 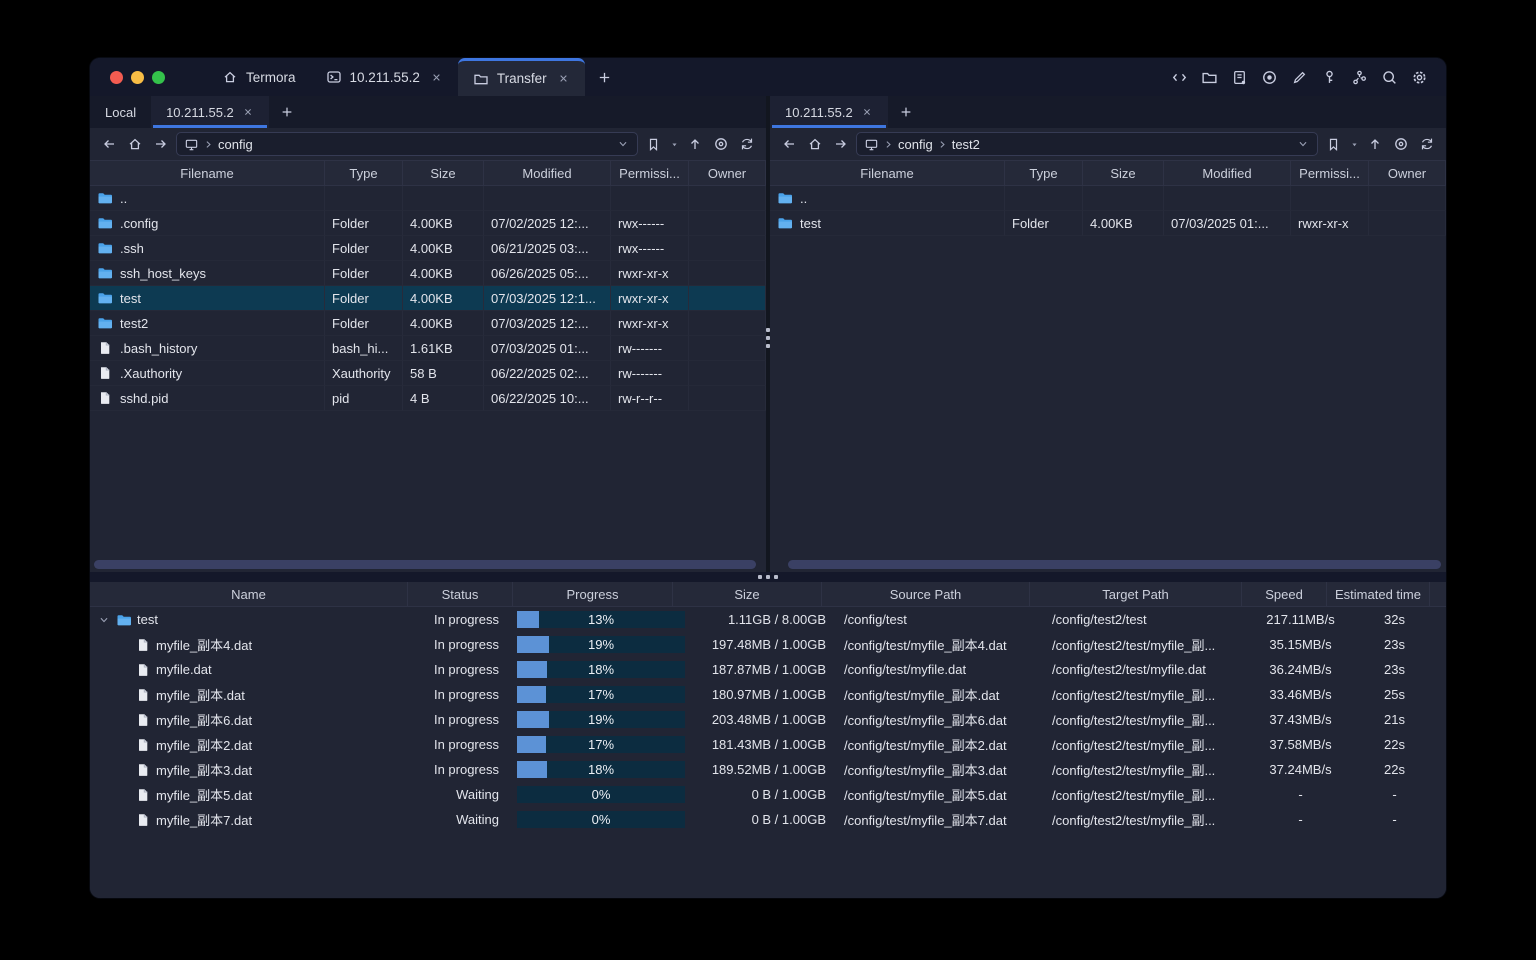 What do you see at coordinates (1401, 144) in the screenshot?
I see `right-show-hidden-button` at bounding box center [1401, 144].